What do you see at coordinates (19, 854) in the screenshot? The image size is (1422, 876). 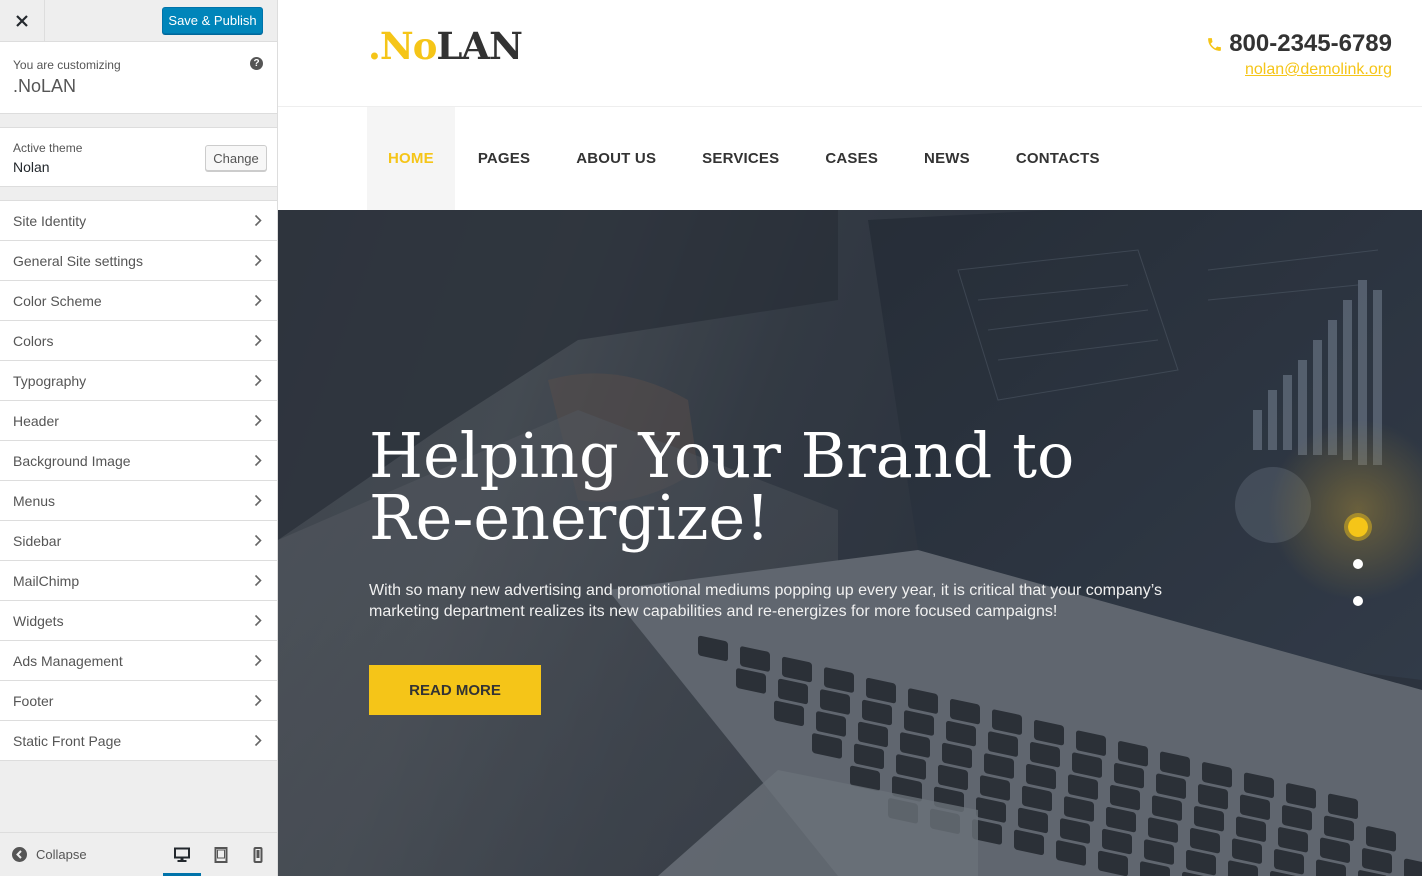 I see `collapse-arrow-icon` at bounding box center [19, 854].